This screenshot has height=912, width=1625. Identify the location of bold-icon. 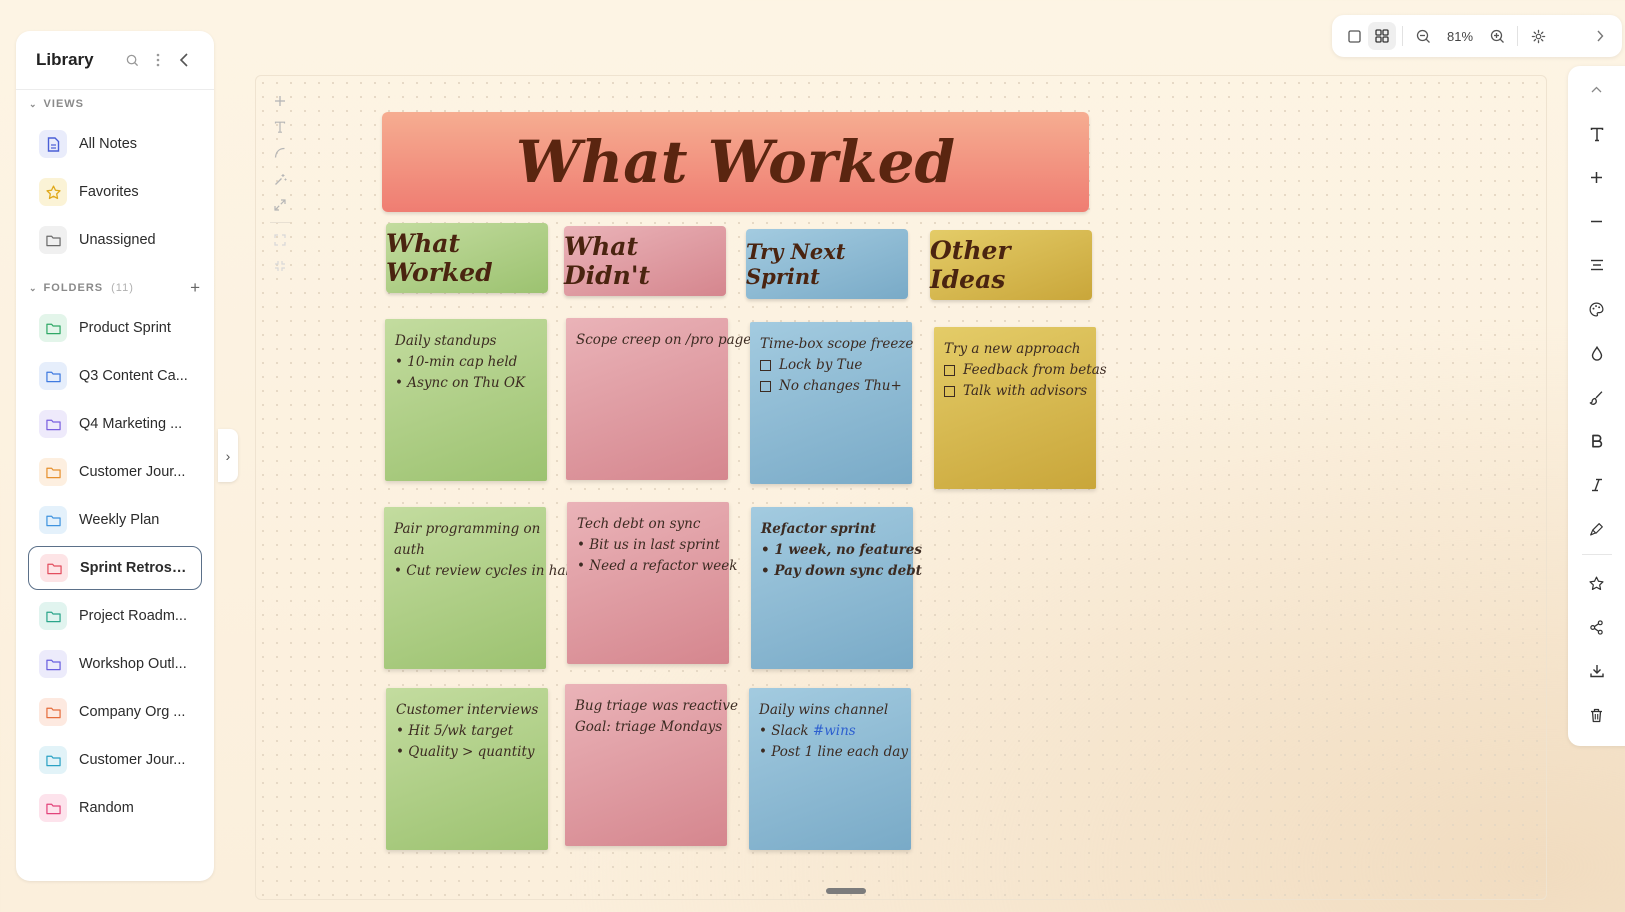
(1596, 441).